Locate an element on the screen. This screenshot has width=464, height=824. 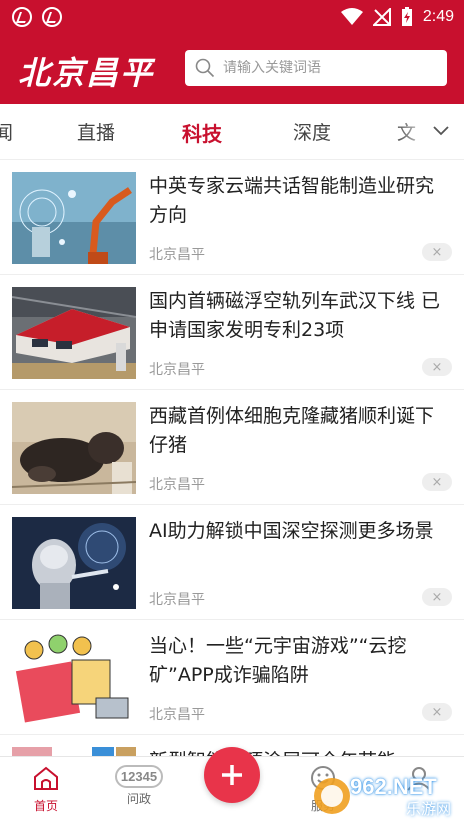
news-item: 国内首辆磁浮空轨列车武汉下线 已申请国家发明专利23项 北京昌平 × is located at coordinates (232, 332).